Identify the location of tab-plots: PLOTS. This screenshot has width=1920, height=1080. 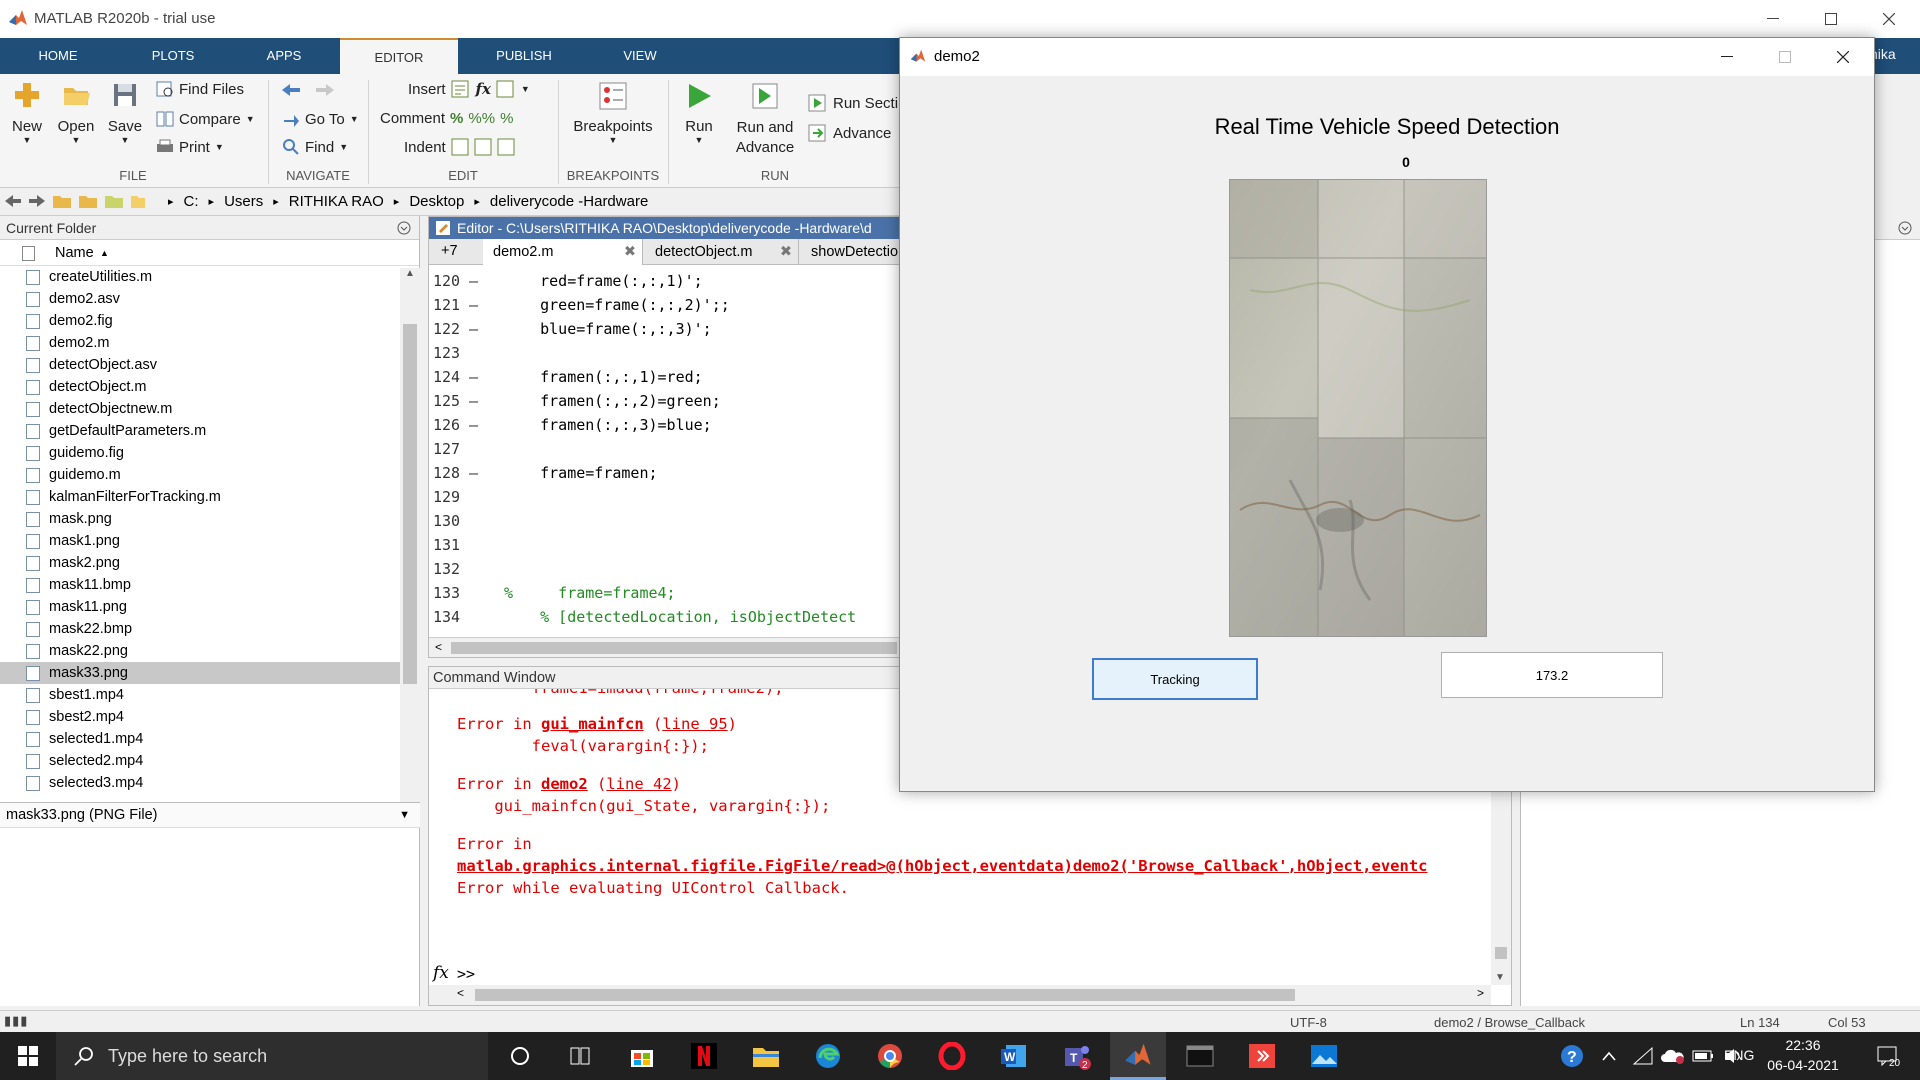
(173, 56).